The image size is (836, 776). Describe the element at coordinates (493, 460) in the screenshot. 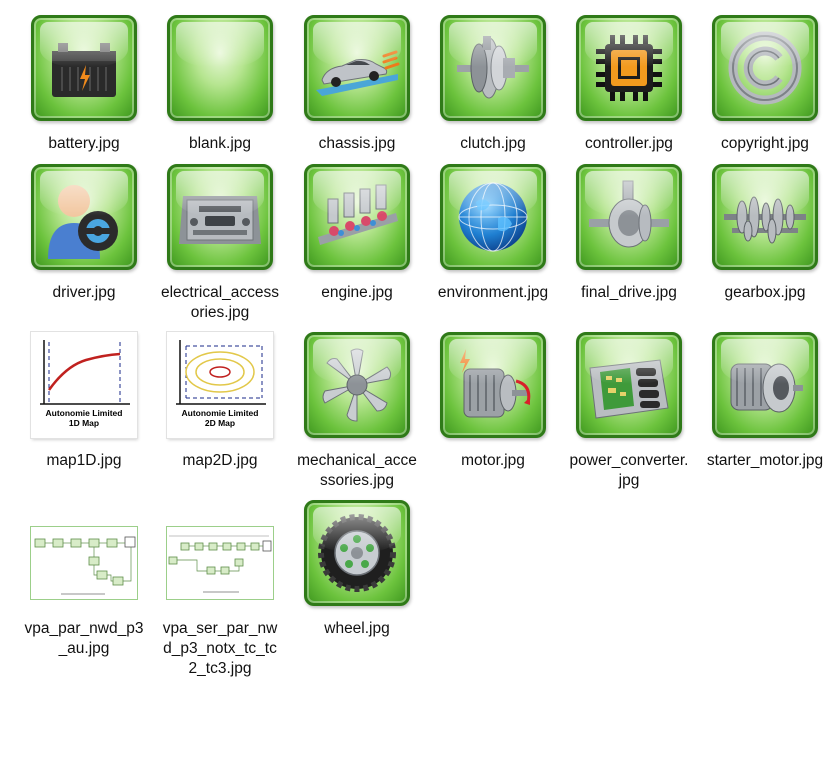

I see `file-name: motor.jpg` at that location.